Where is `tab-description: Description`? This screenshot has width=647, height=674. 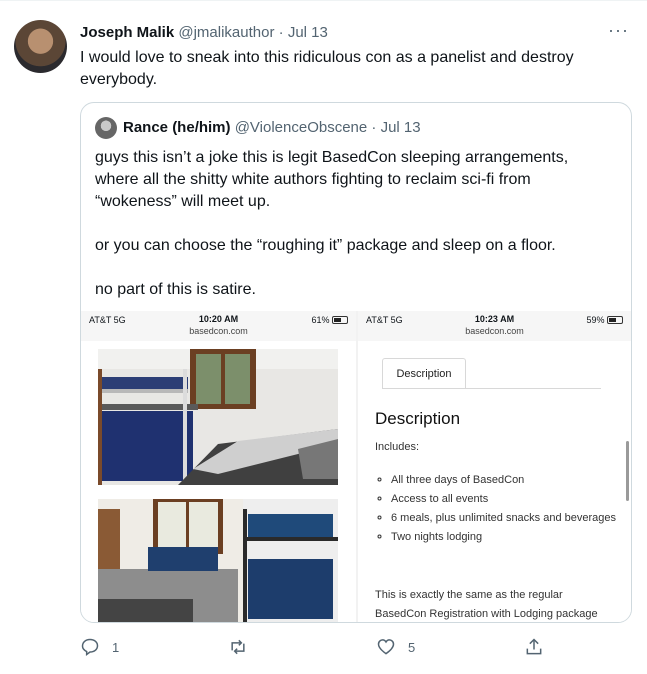 tab-description: Description is located at coordinates (424, 373).